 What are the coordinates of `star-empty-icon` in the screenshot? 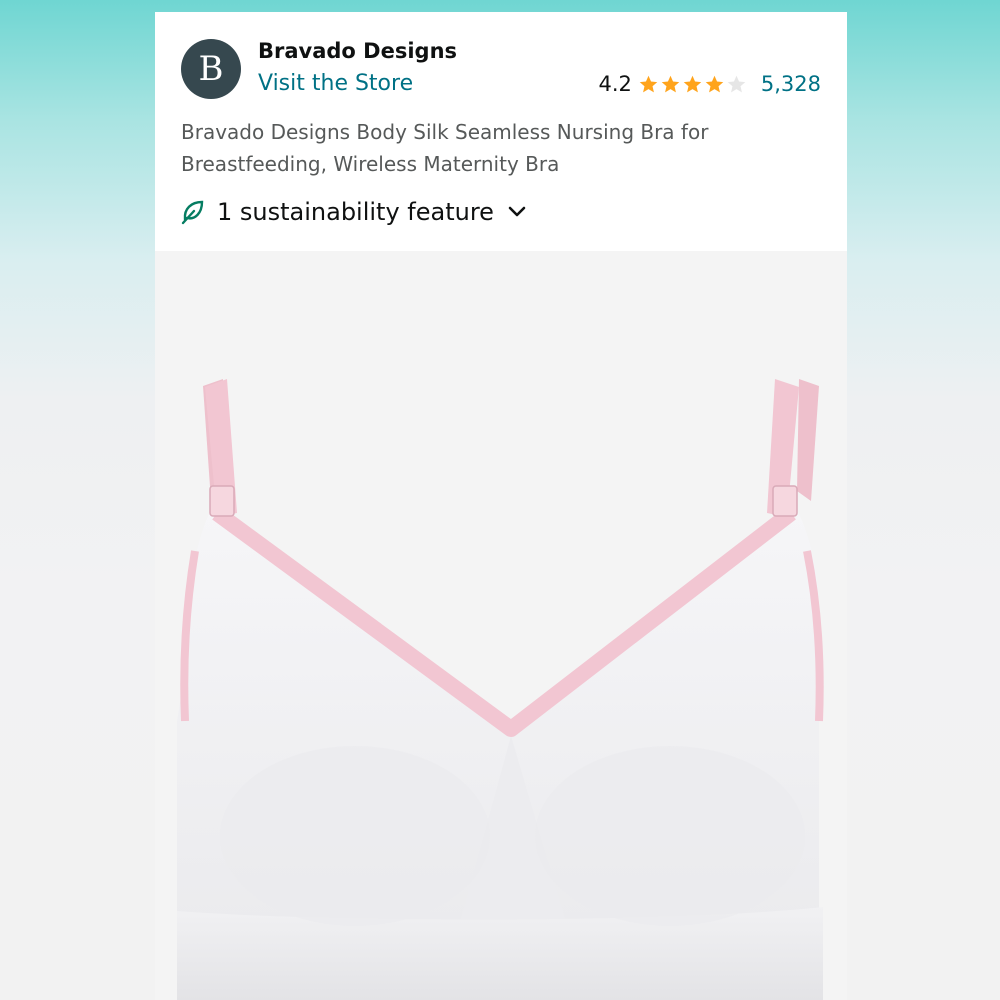 It's located at (736, 83).